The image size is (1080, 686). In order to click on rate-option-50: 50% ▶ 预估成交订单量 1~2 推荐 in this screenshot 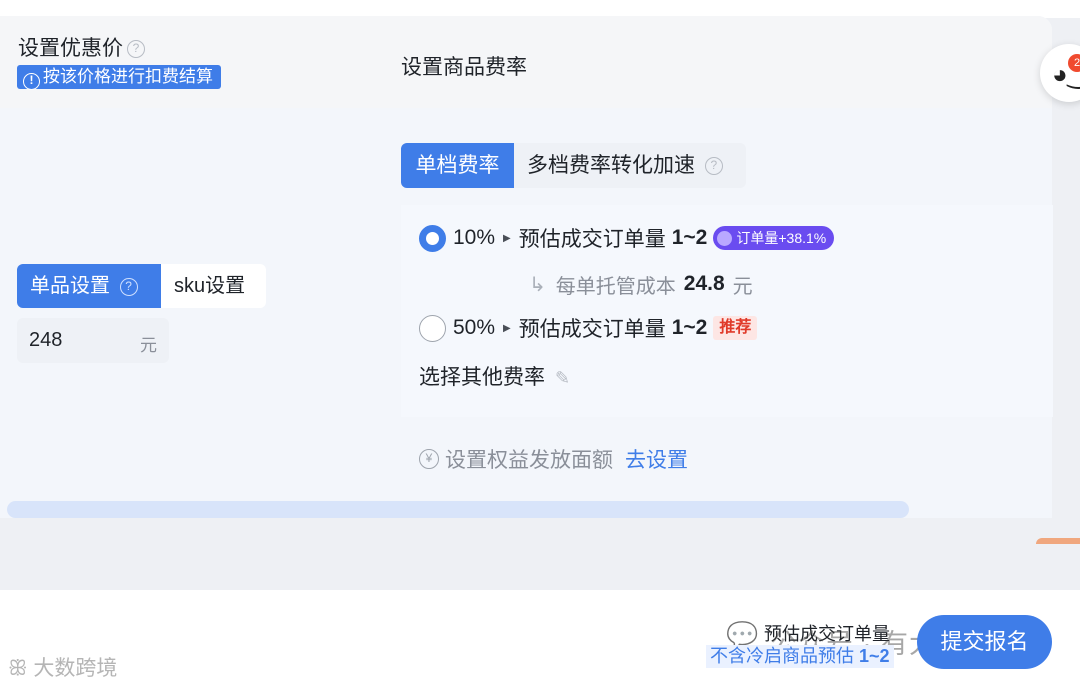, I will do `click(588, 328)`.